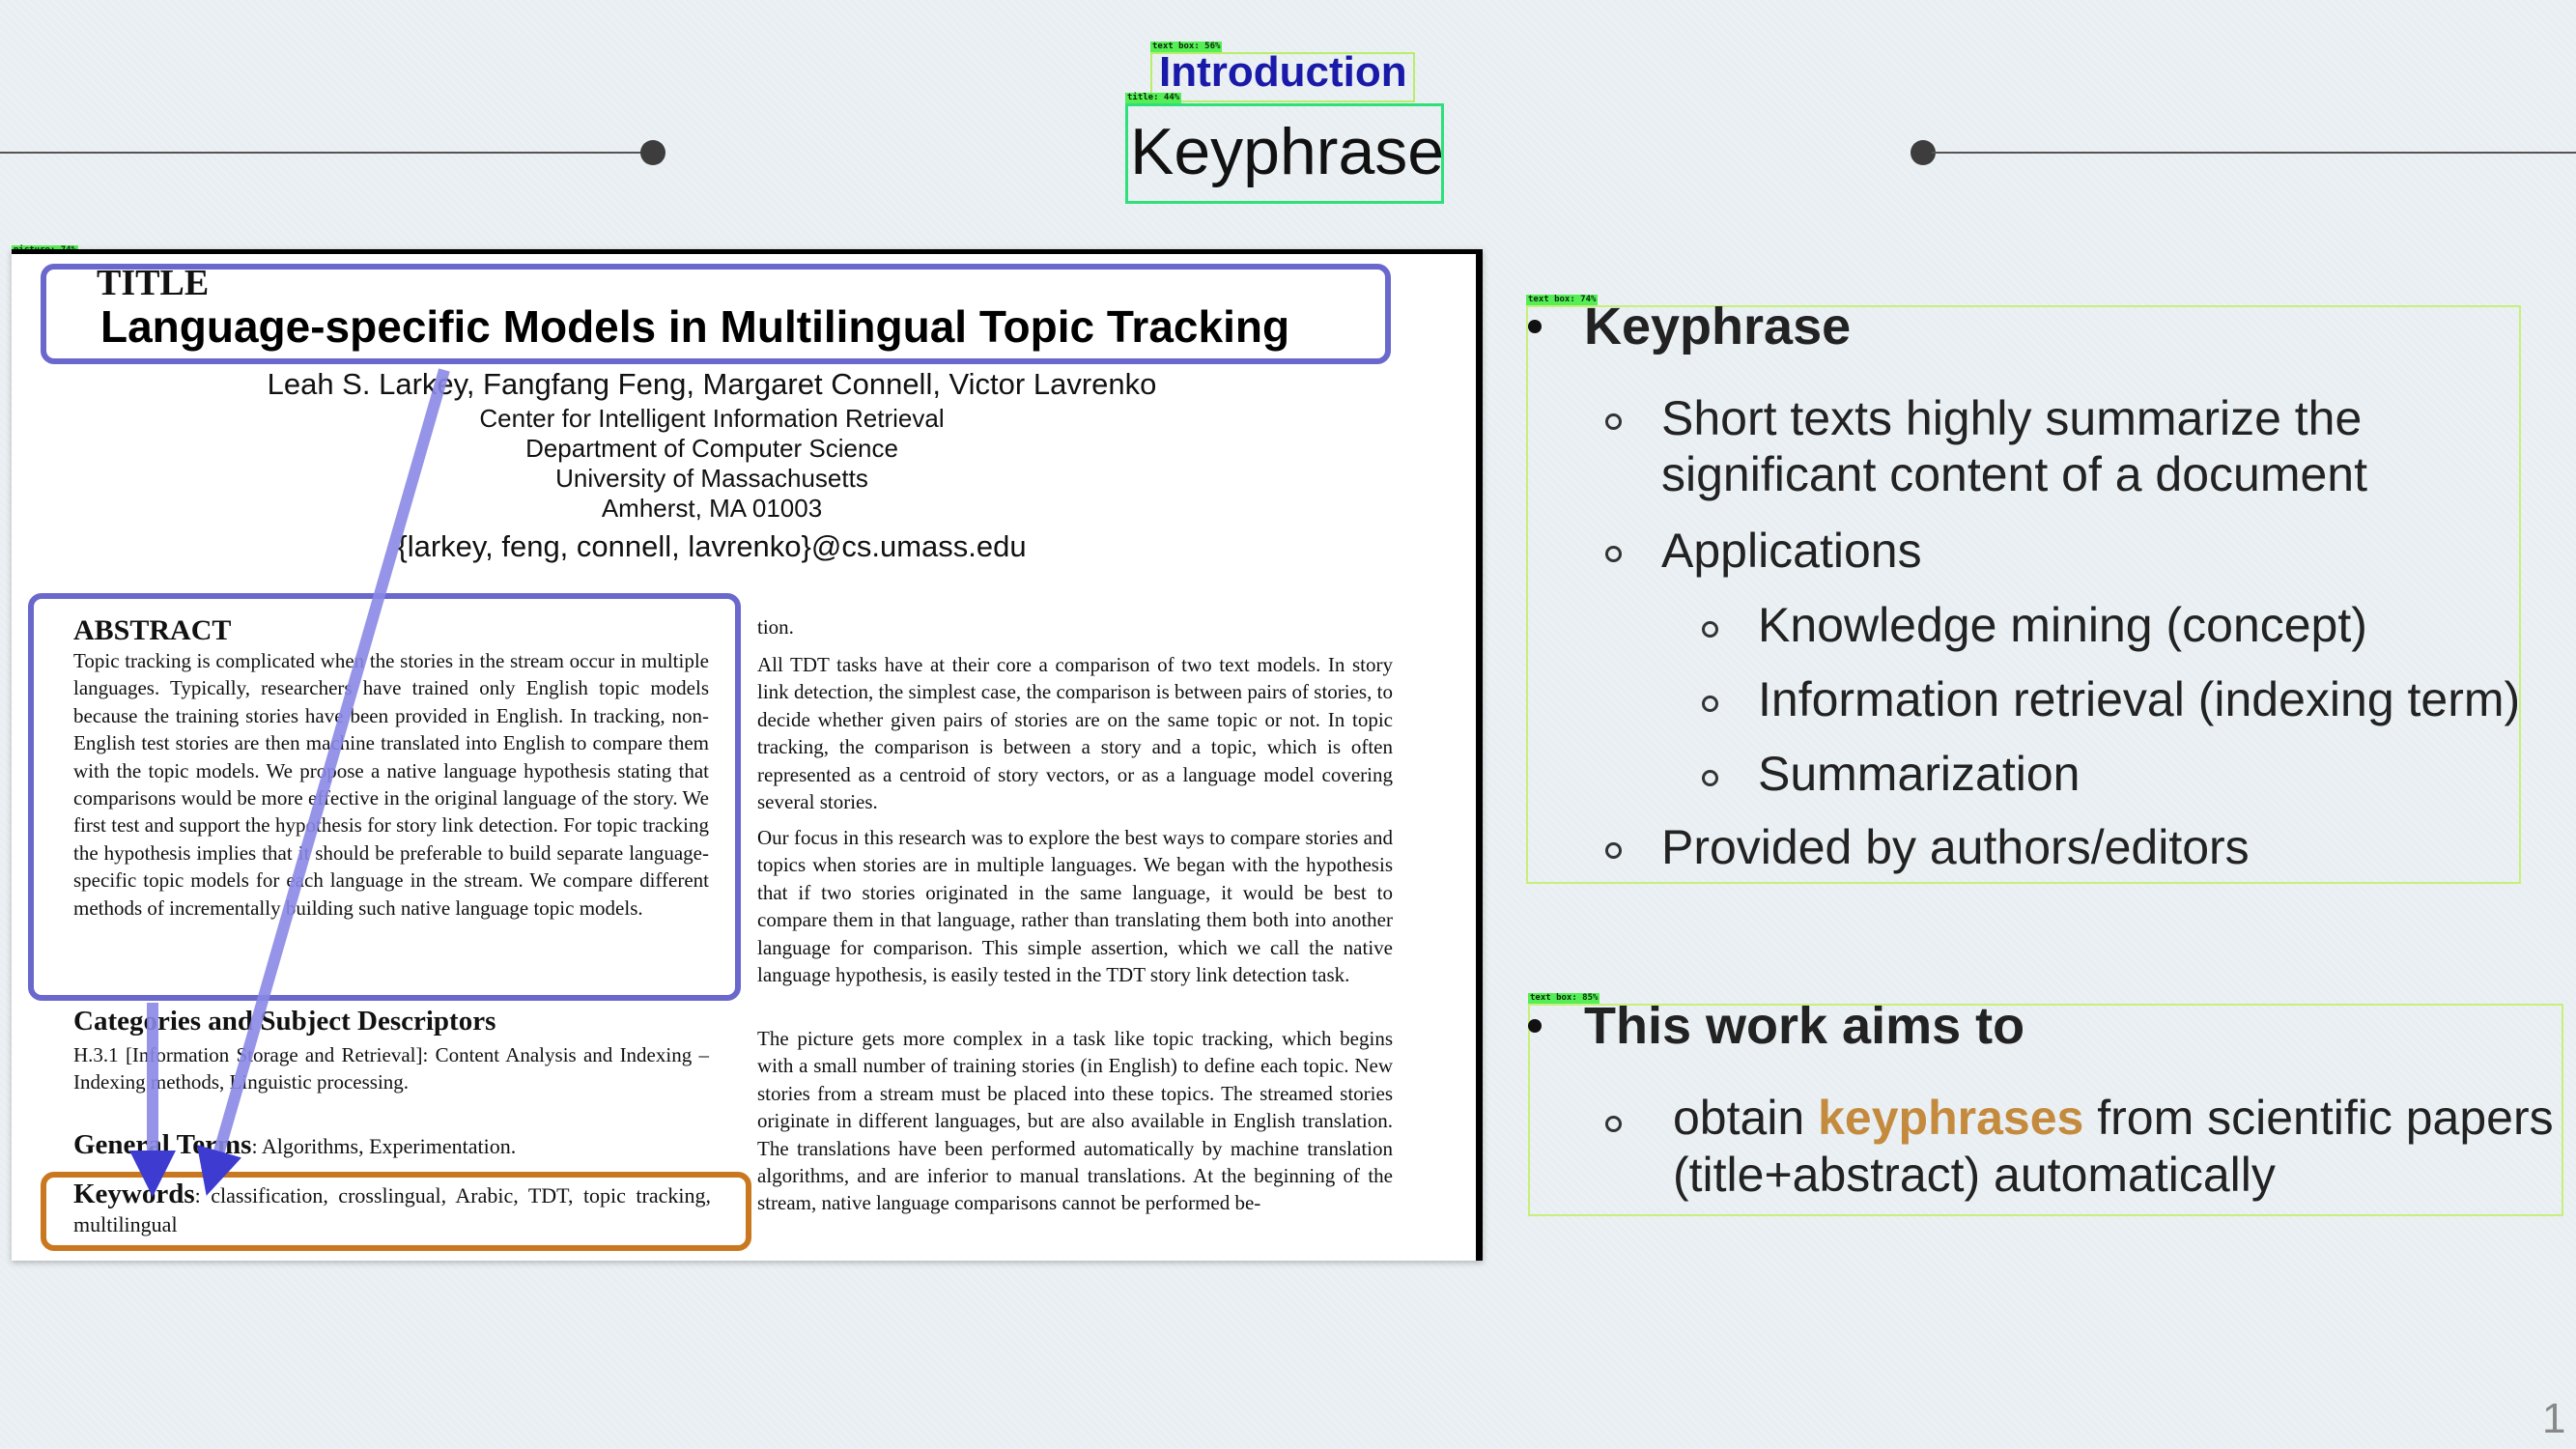 The height and width of the screenshot is (1449, 2576). Describe the element at coordinates (1746, 1118) in the screenshot. I see `section2-line1-pre: obtain` at that location.